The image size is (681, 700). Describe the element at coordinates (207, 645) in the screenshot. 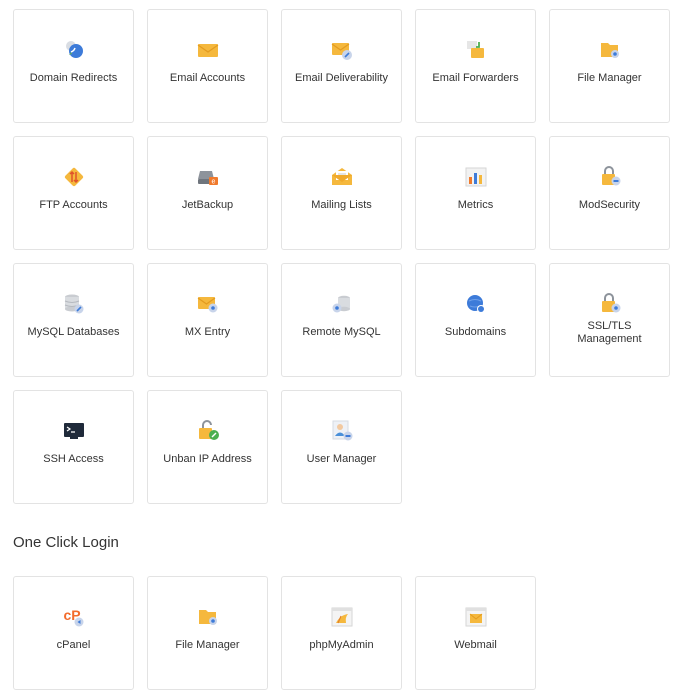

I see `login-label: File Manager` at that location.